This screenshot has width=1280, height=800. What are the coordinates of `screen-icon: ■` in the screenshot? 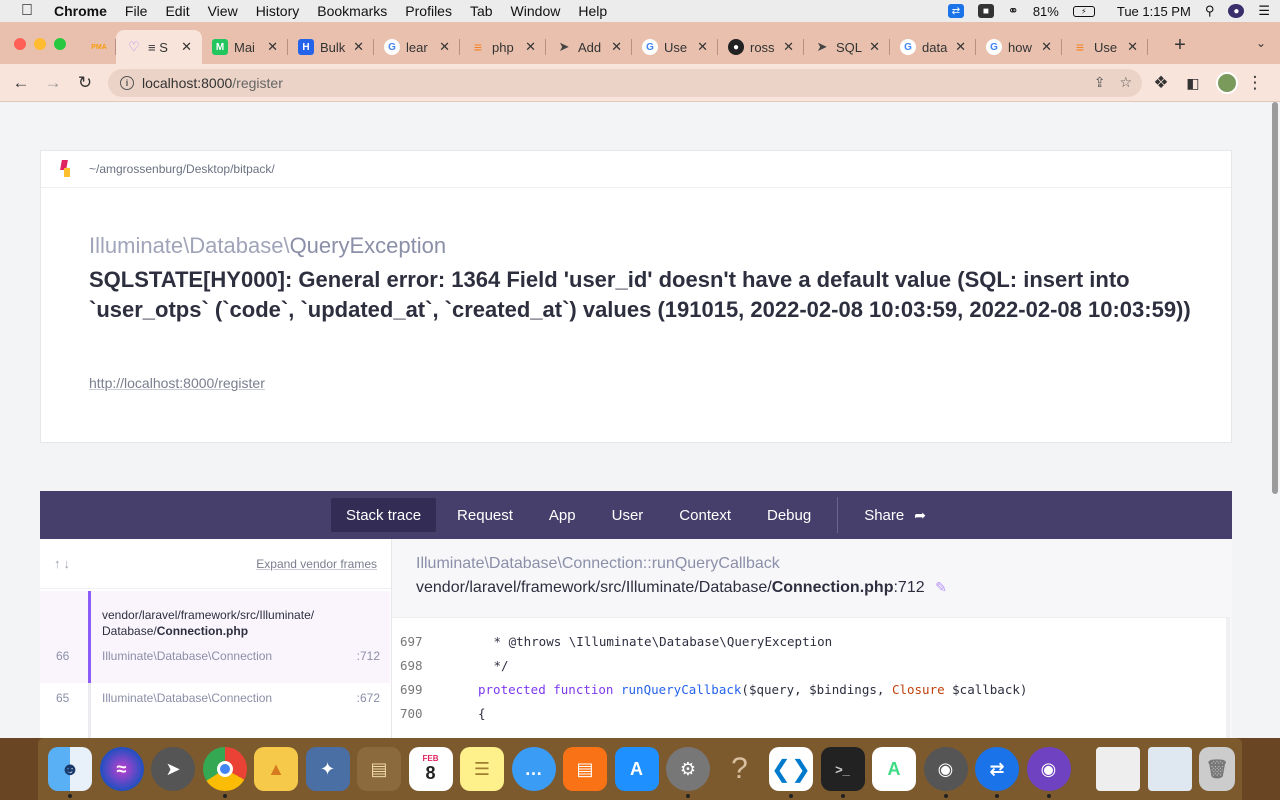 It's located at (985, 11).